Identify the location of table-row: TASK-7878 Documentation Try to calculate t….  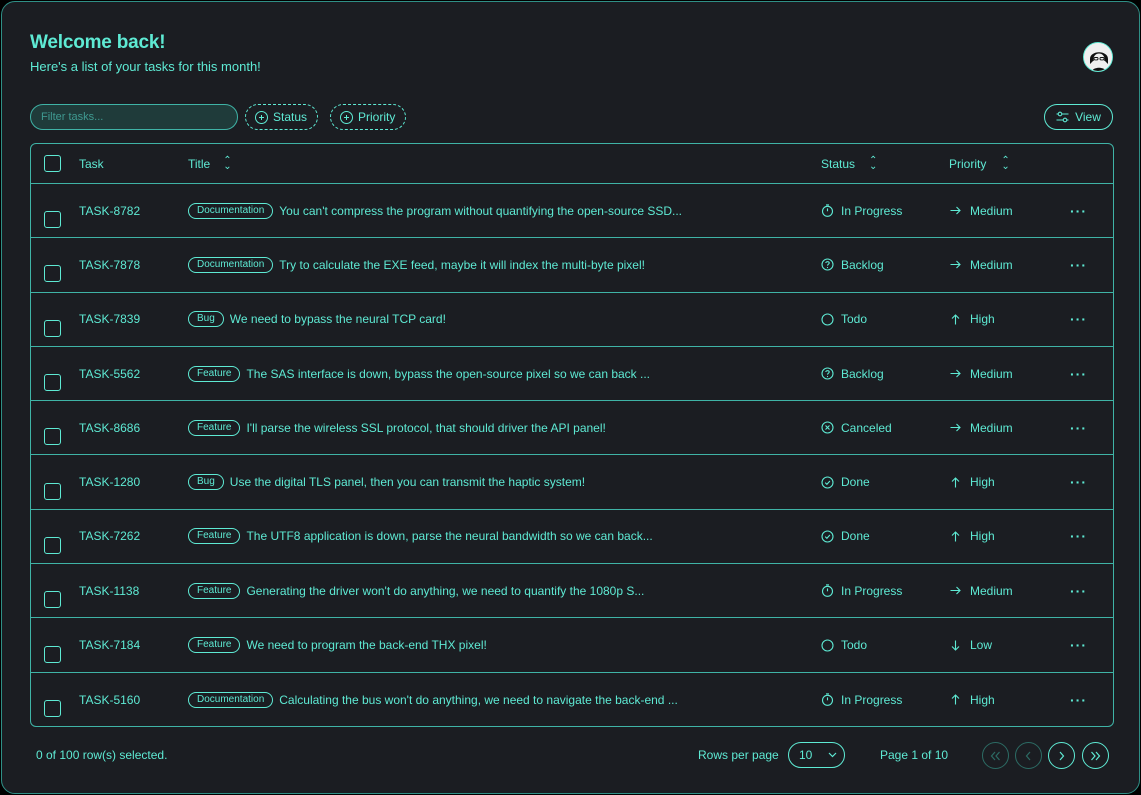
(572, 265).